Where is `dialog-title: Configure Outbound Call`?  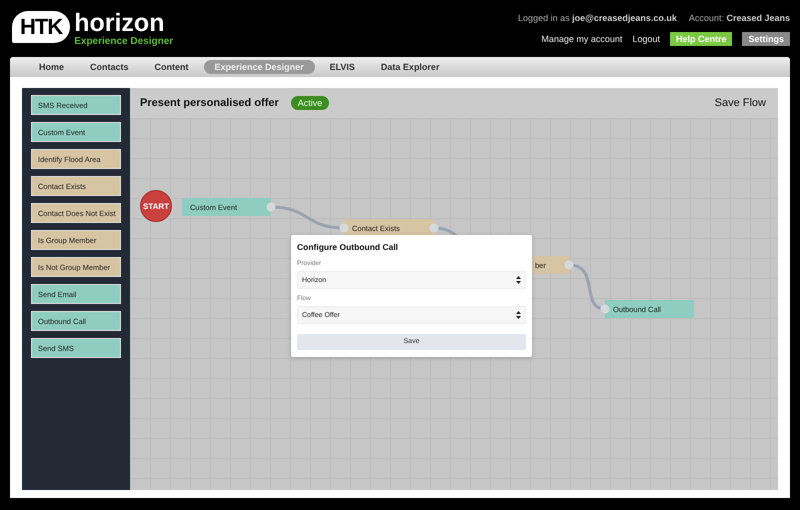 dialog-title: Configure Outbound Call is located at coordinates (348, 247).